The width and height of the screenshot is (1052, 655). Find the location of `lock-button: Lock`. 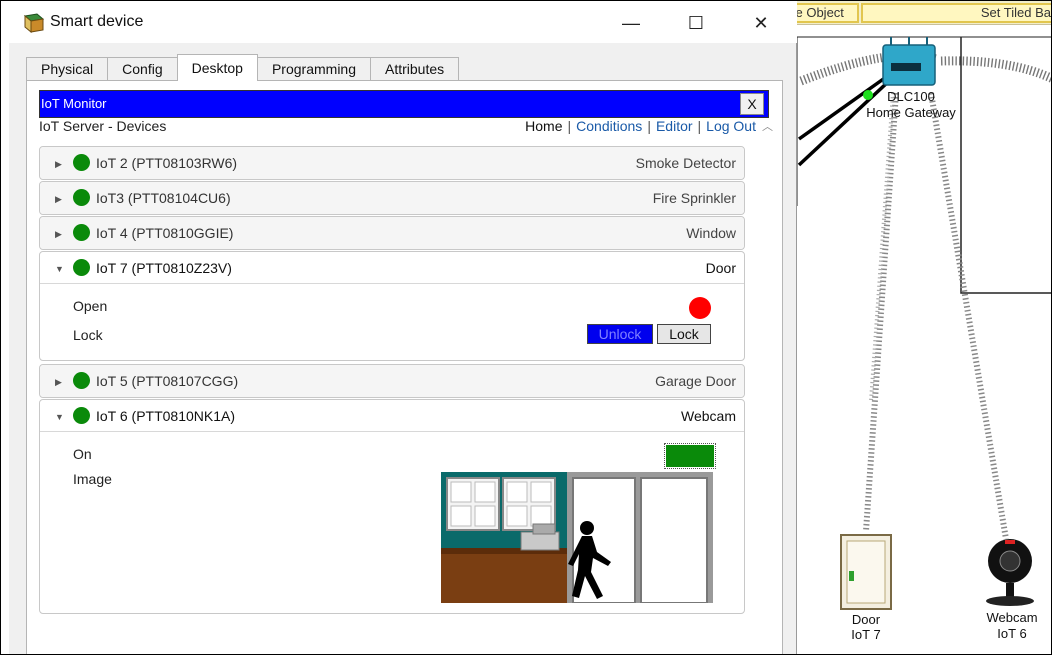

lock-button: Lock is located at coordinates (684, 334).